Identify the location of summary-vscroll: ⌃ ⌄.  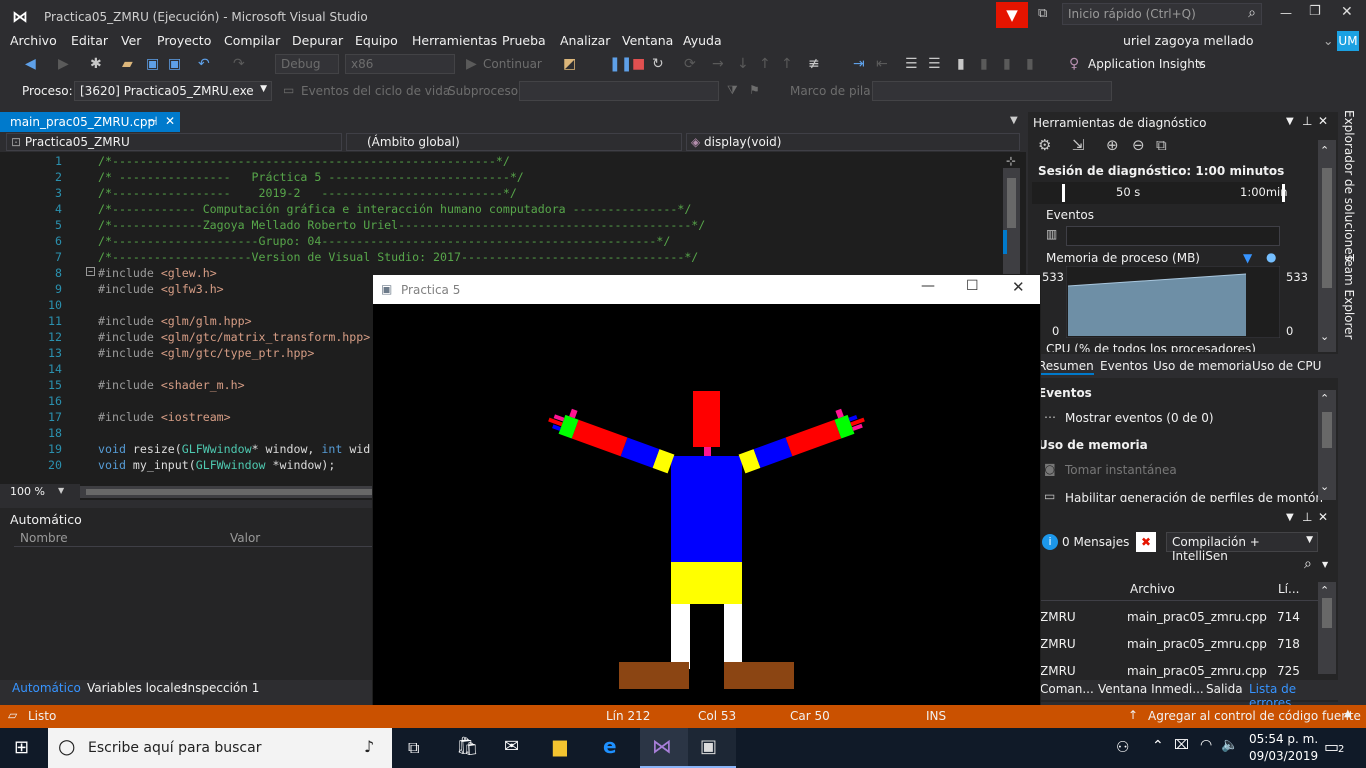
(1327, 445).